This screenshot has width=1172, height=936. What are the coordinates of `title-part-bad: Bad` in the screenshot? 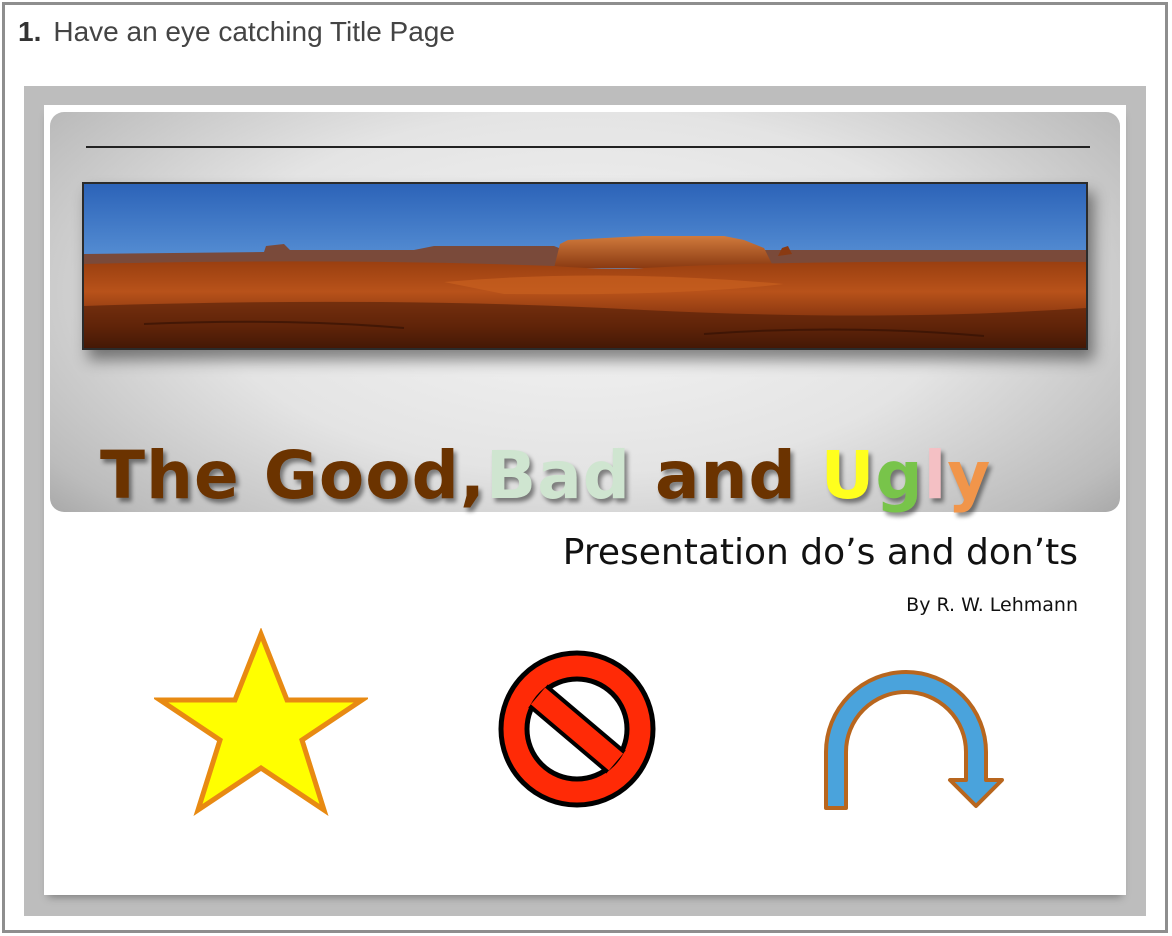 It's located at (558, 475).